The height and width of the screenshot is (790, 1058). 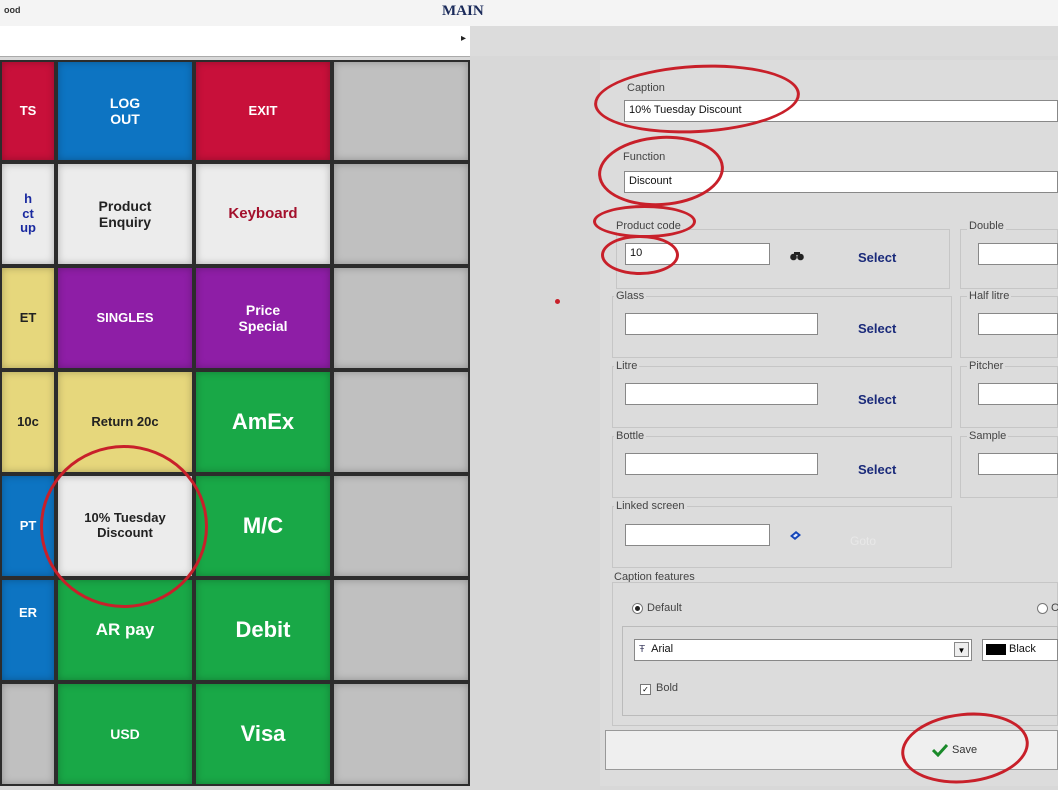 What do you see at coordinates (986, 366) in the screenshot?
I see `pitcher-label: Pitcher` at bounding box center [986, 366].